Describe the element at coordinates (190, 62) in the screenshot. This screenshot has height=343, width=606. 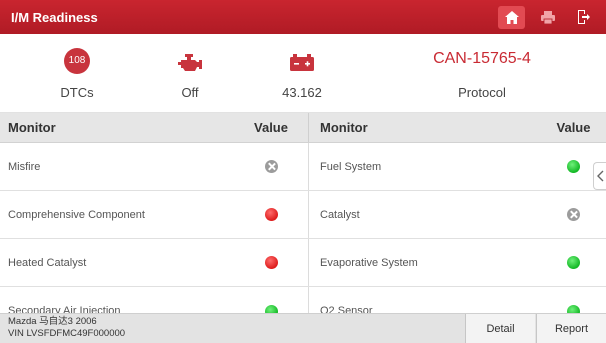
I see `engine-icon` at that location.